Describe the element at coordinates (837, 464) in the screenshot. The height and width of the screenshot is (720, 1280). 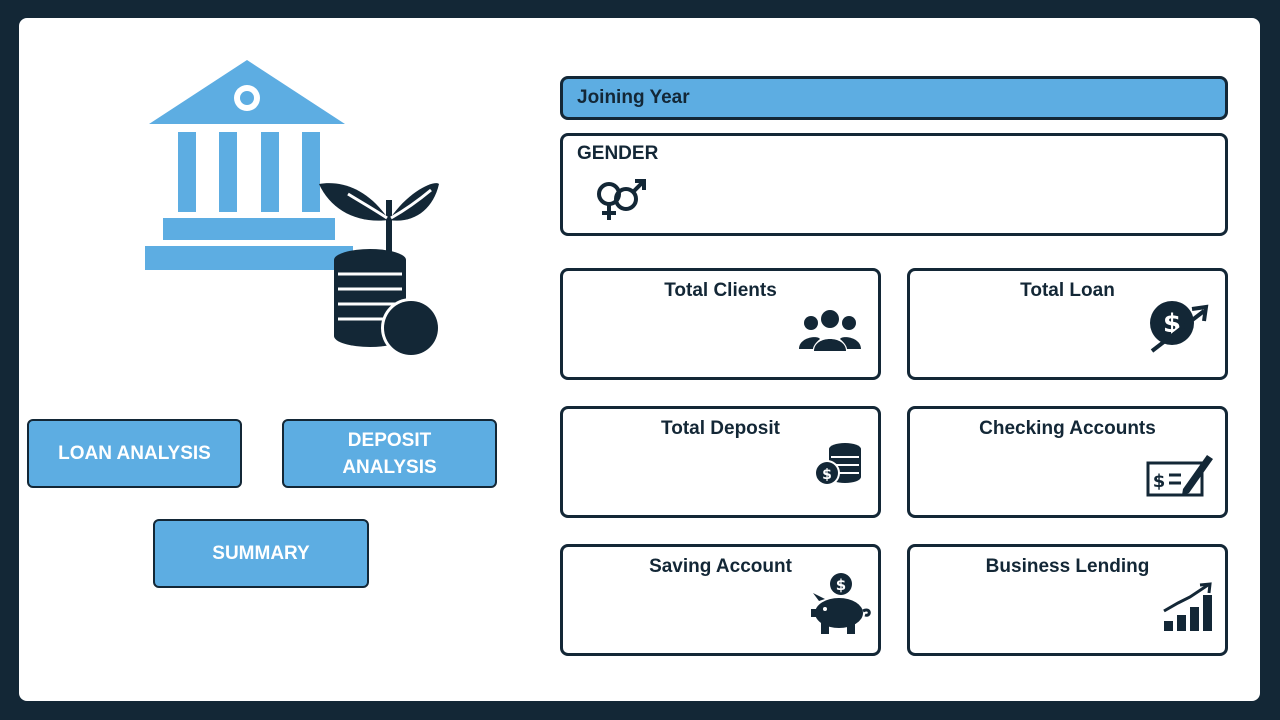
I see `coins-stack-icon: $` at that location.